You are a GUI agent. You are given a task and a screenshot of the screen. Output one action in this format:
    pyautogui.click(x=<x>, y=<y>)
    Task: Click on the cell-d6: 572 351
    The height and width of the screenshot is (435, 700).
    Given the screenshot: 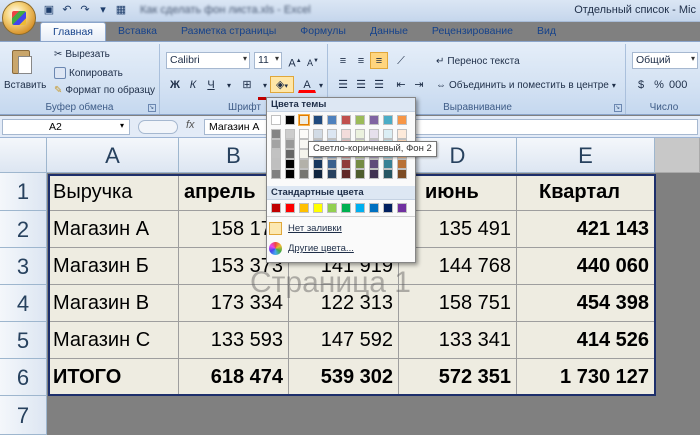 What is the action you would take?
    pyautogui.click(x=458, y=377)
    